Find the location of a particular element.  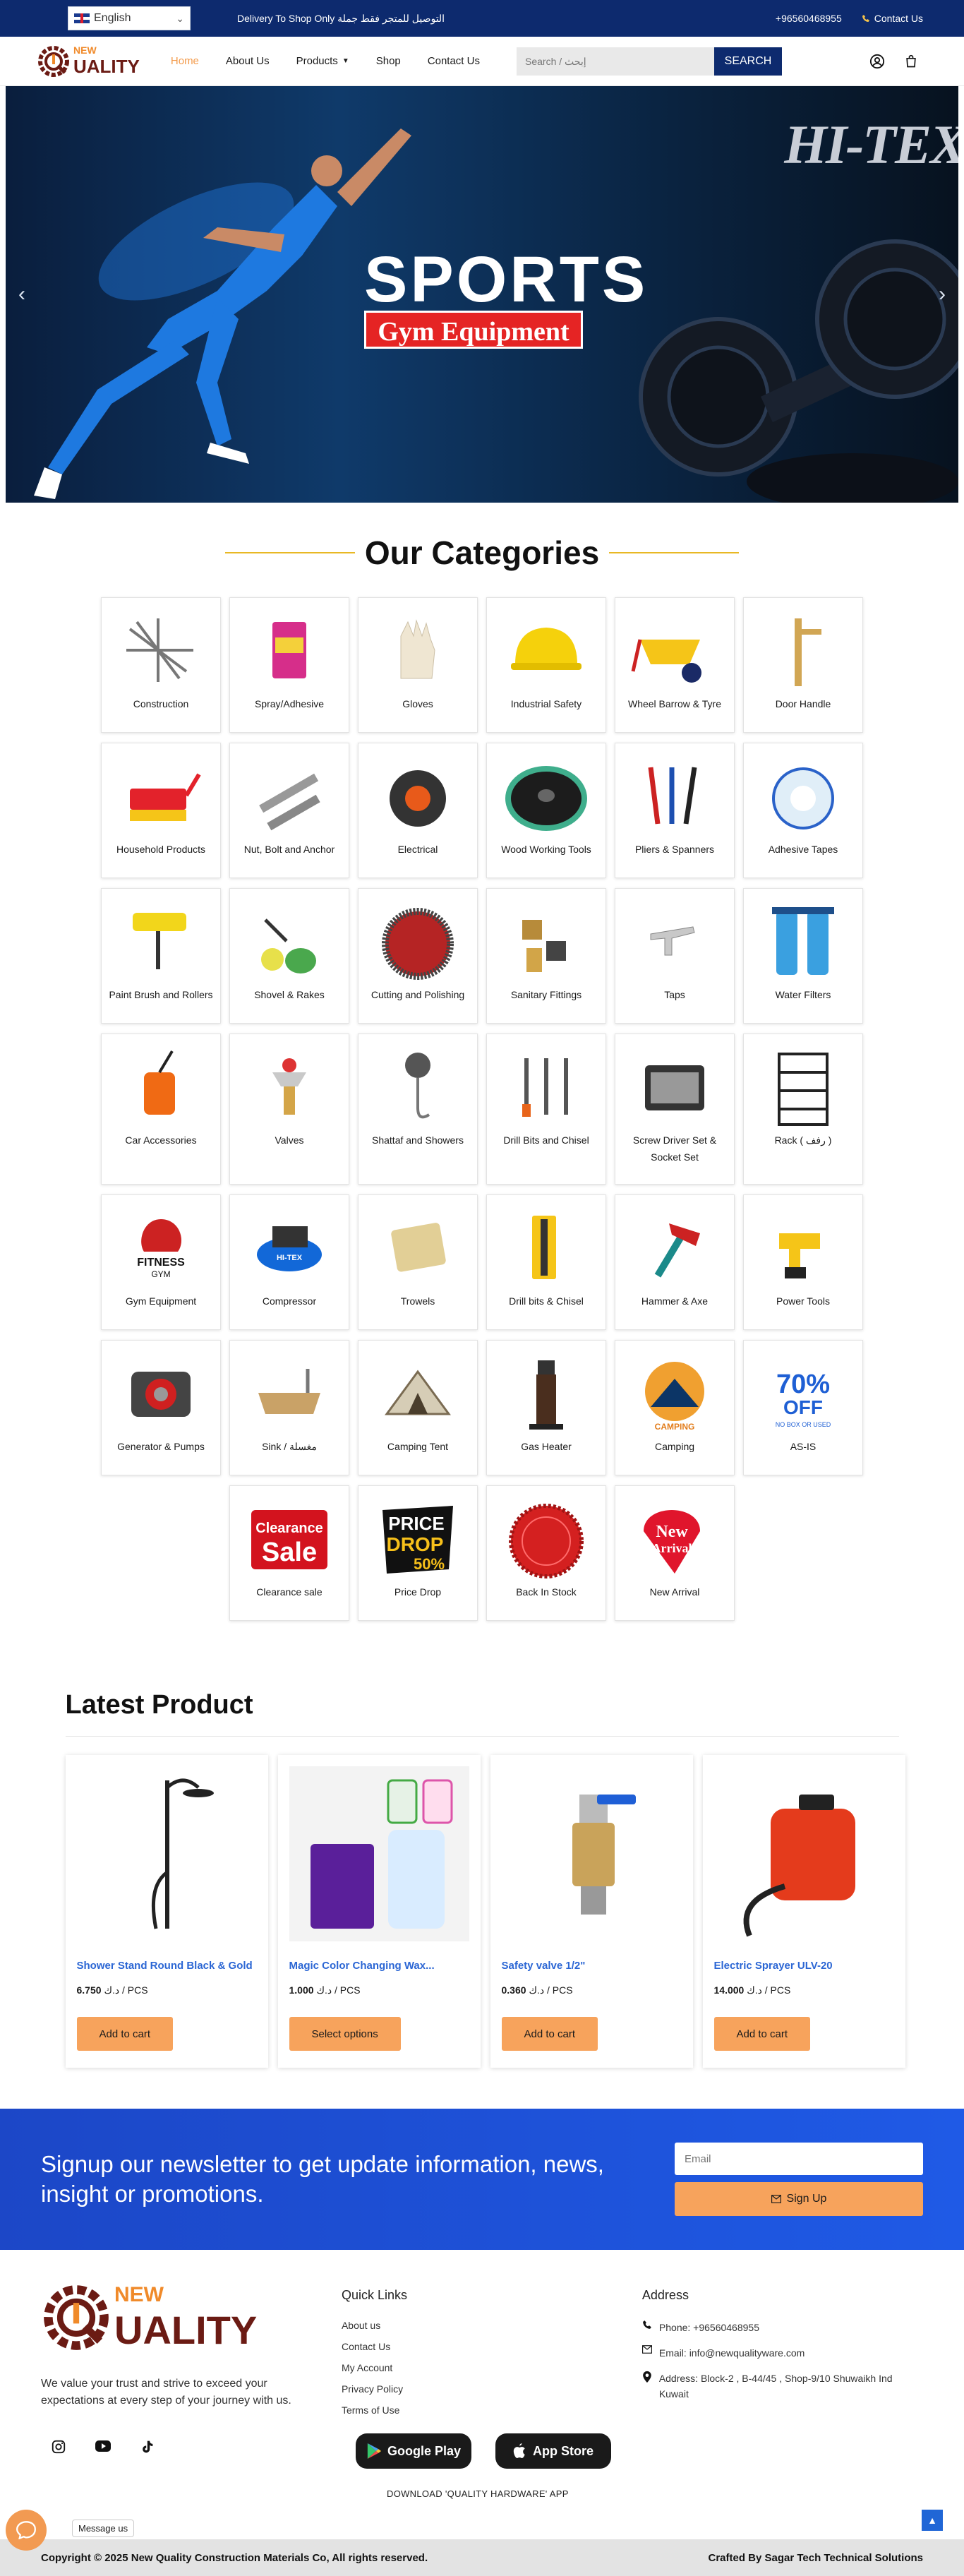

quick-links-title: Quick Links is located at coordinates (374, 2295).